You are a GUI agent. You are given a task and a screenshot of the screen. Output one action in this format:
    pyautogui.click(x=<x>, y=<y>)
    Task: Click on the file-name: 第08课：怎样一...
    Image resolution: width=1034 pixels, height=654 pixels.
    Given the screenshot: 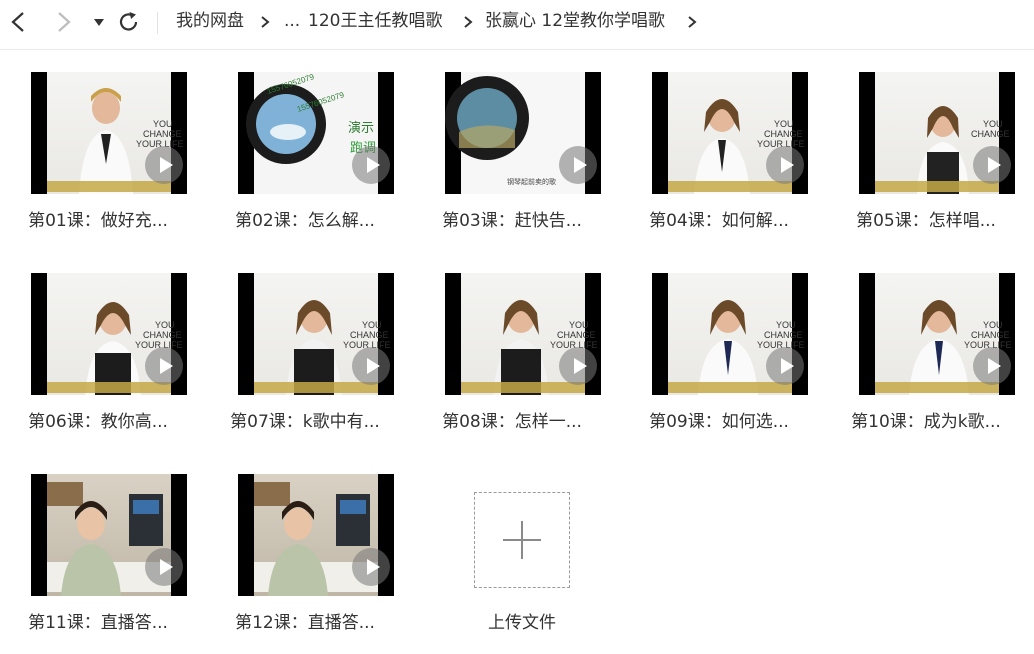 What is the action you would take?
    pyautogui.click(x=512, y=422)
    